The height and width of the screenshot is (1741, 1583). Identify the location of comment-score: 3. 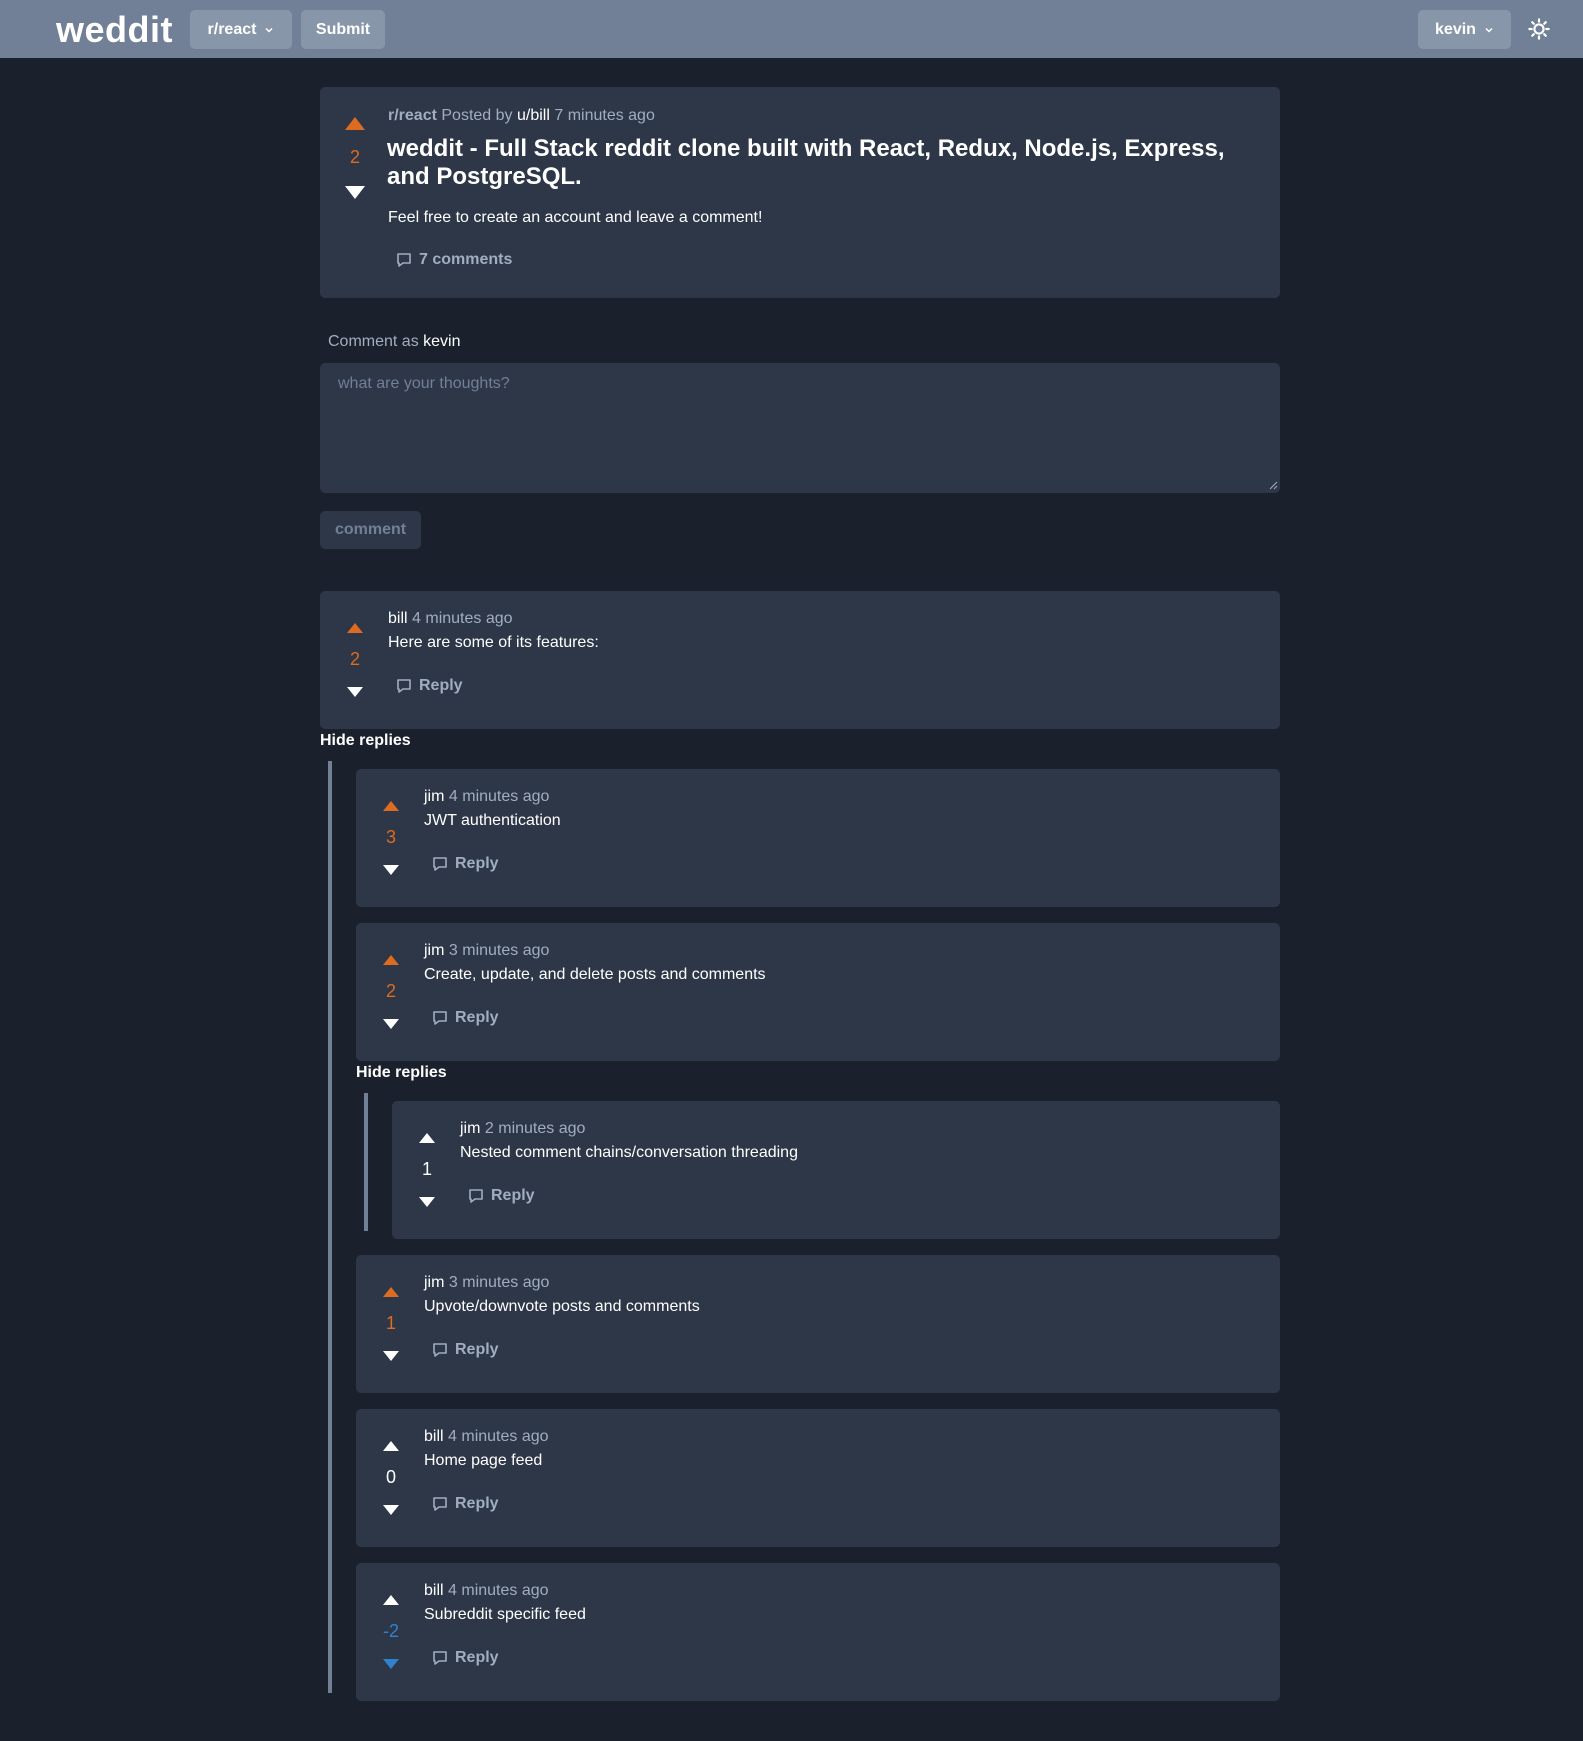
(390, 837).